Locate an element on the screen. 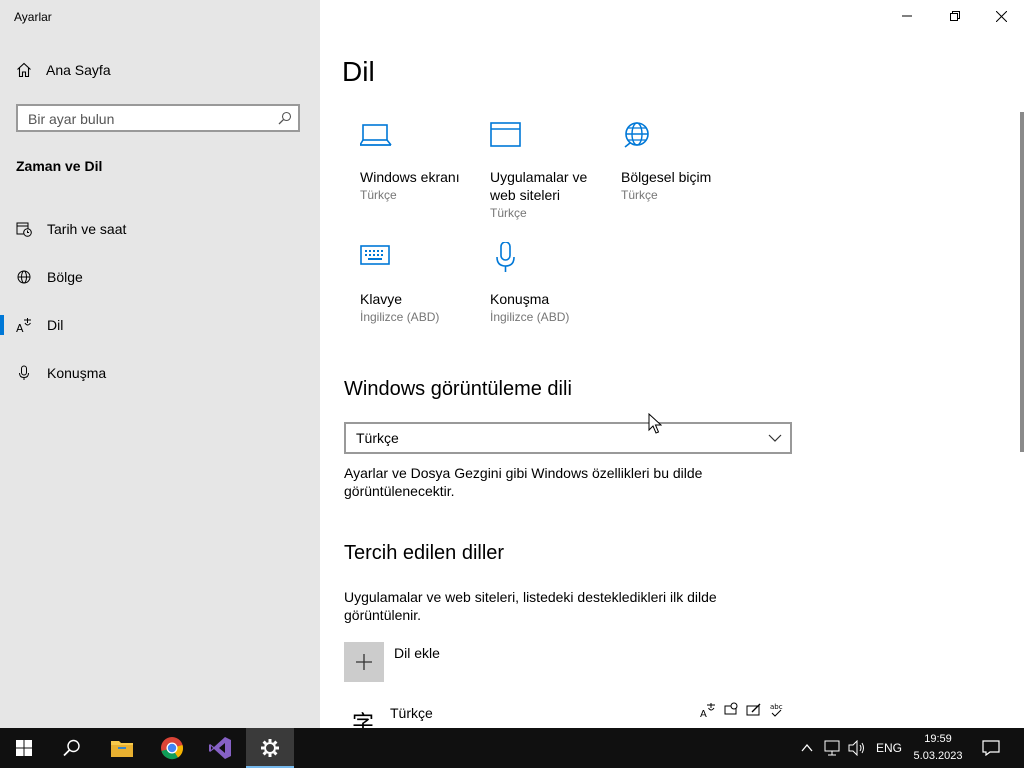 The width and height of the screenshot is (1024, 768). restore-icon is located at coordinates (955, 16).